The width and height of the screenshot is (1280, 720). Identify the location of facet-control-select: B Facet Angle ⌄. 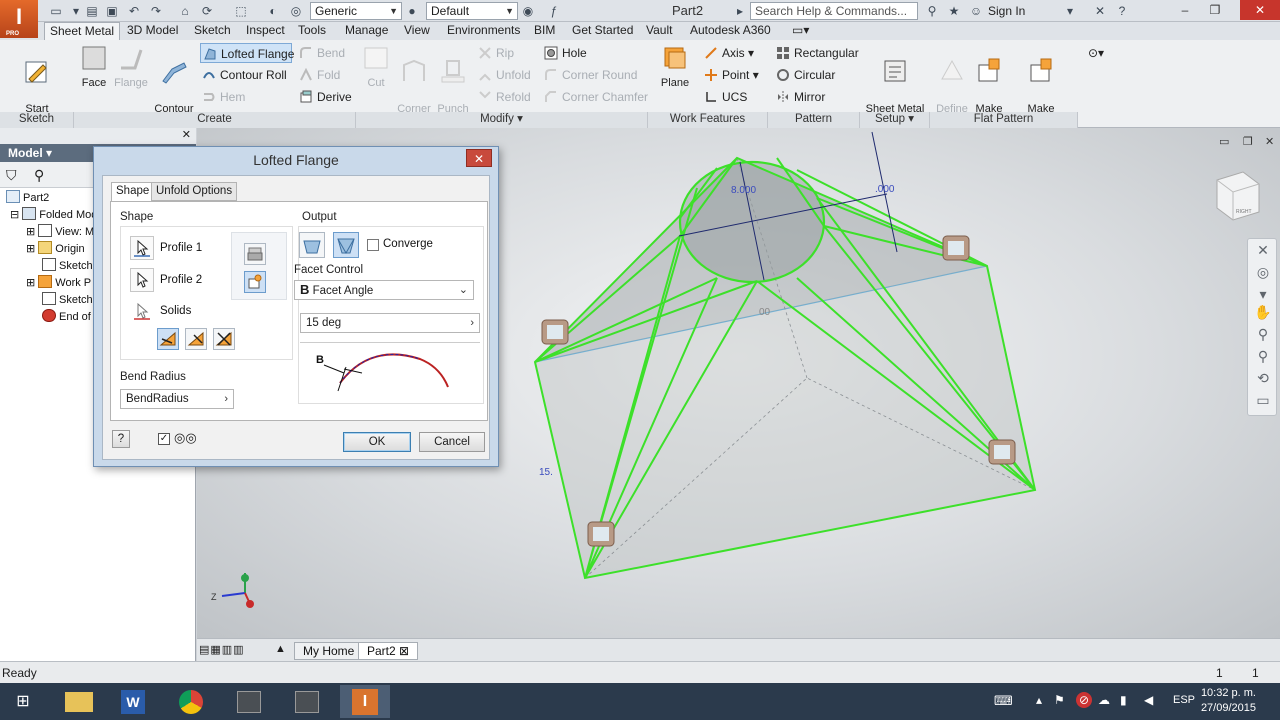
(384, 290).